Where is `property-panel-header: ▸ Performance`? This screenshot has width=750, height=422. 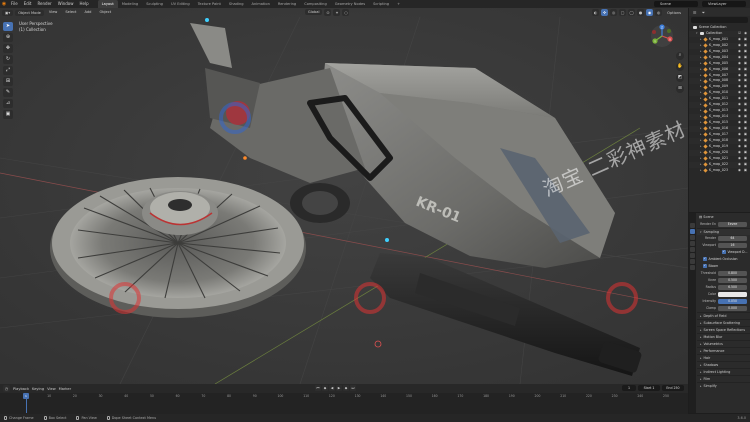
property-panel-header: ▸ Performance is located at coordinates (723, 350).